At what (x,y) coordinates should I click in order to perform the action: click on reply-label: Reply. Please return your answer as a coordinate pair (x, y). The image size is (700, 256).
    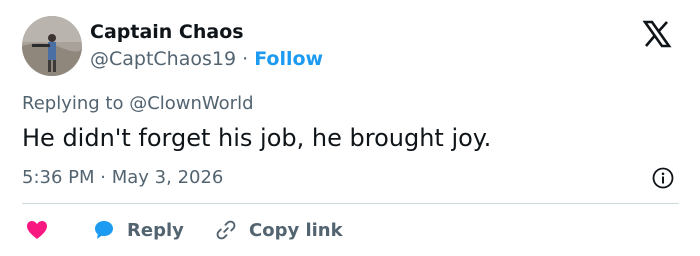
    Looking at the image, I should click on (155, 230).